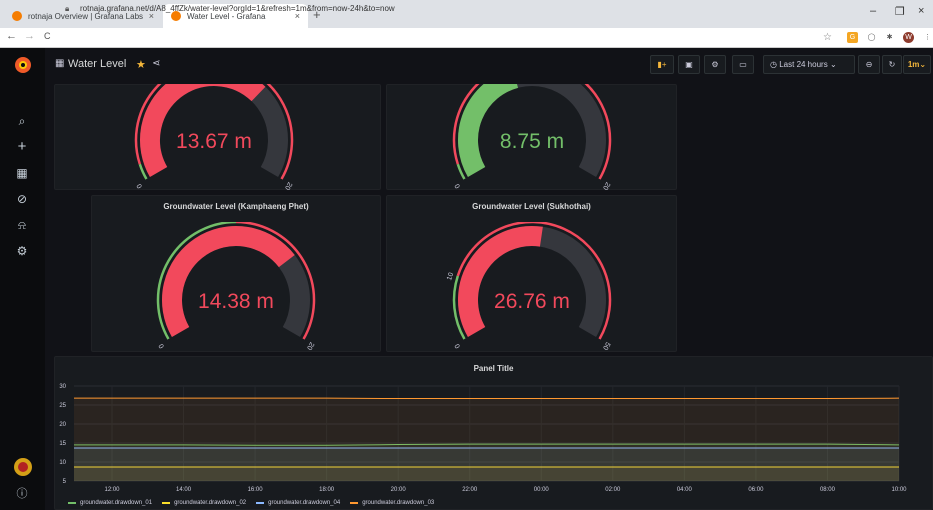  Describe the element at coordinates (65, 482) in the screenshot. I see `y-tick-label: 5` at that location.